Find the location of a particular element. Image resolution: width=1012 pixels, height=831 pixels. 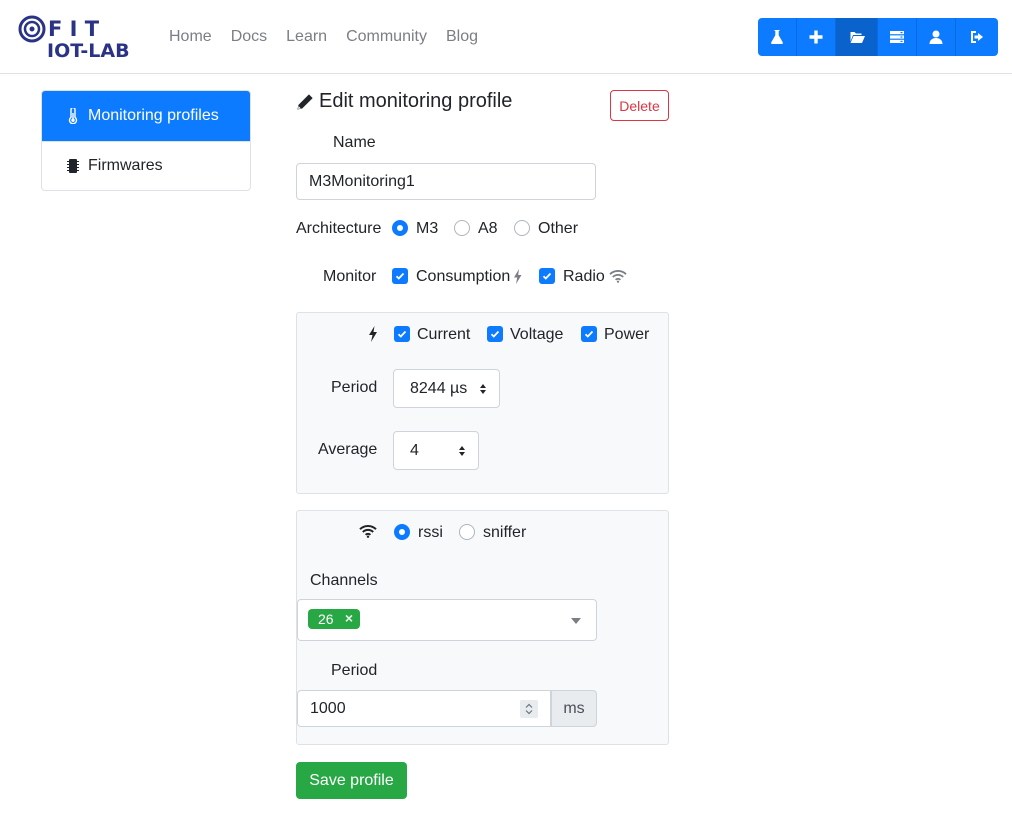

architecture-other-radio is located at coordinates (522, 228).